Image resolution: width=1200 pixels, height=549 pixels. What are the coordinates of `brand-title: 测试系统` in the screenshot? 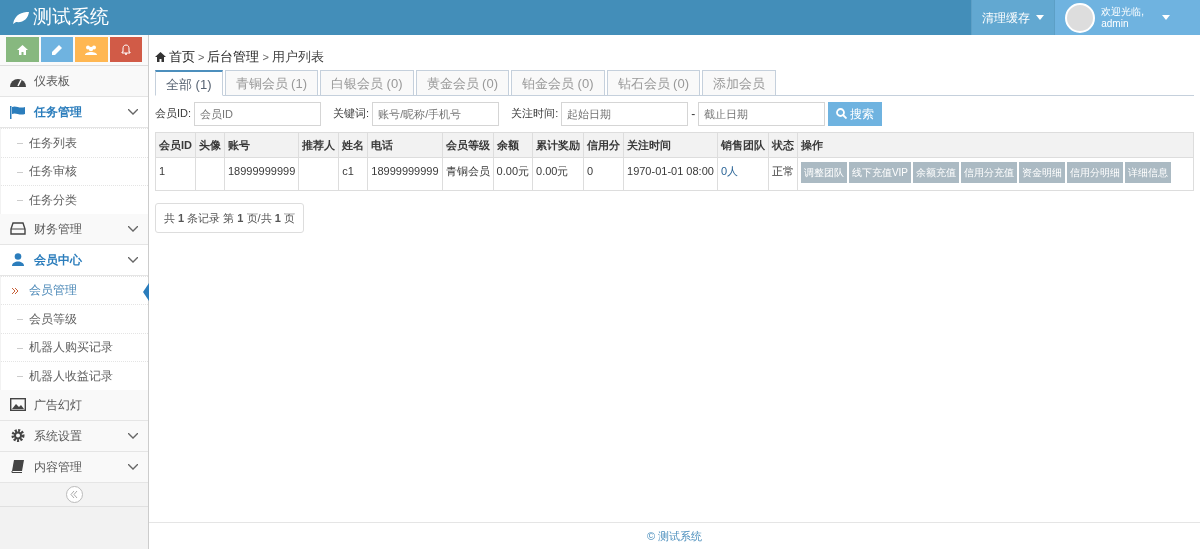 It's located at (71, 17).